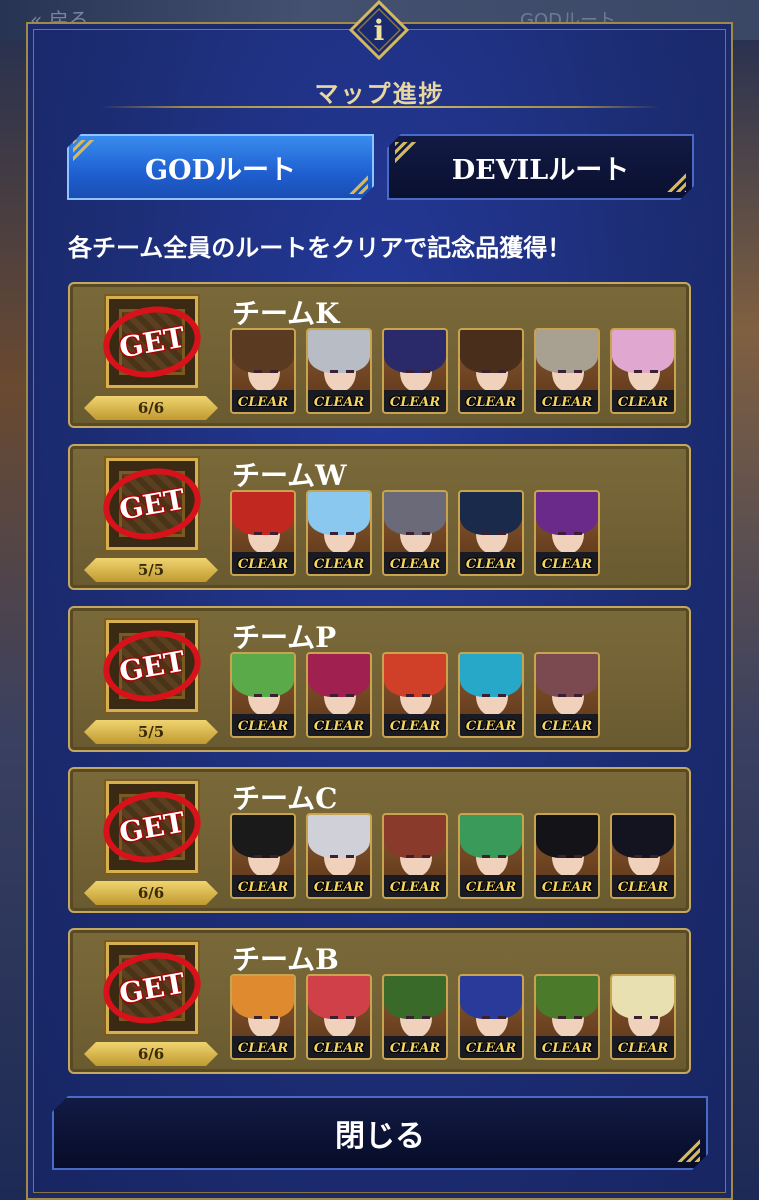 The image size is (759, 1200). What do you see at coordinates (285, 959) in the screenshot?
I see `team-name: チームB` at bounding box center [285, 959].